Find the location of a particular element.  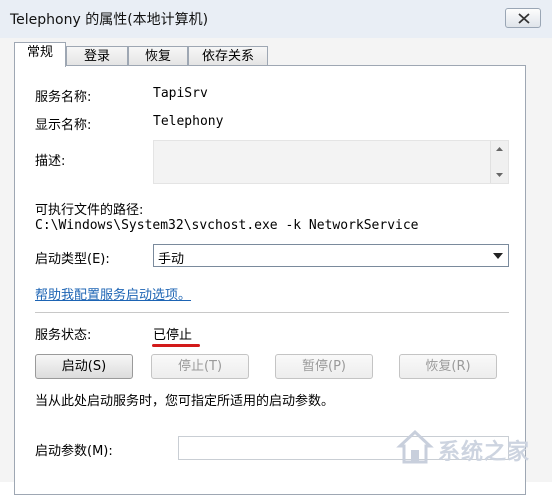

close-button is located at coordinates (523, 18).